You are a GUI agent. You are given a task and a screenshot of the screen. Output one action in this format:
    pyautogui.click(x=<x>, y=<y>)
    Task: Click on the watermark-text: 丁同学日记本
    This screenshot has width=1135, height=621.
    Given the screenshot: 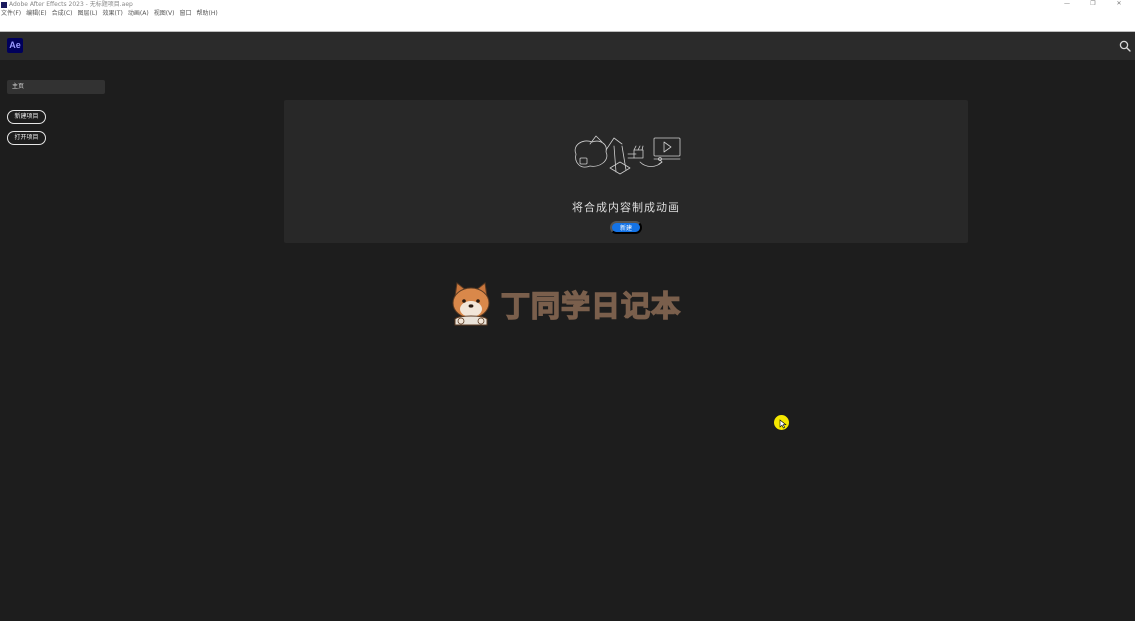 What is the action you would take?
    pyautogui.click(x=591, y=306)
    